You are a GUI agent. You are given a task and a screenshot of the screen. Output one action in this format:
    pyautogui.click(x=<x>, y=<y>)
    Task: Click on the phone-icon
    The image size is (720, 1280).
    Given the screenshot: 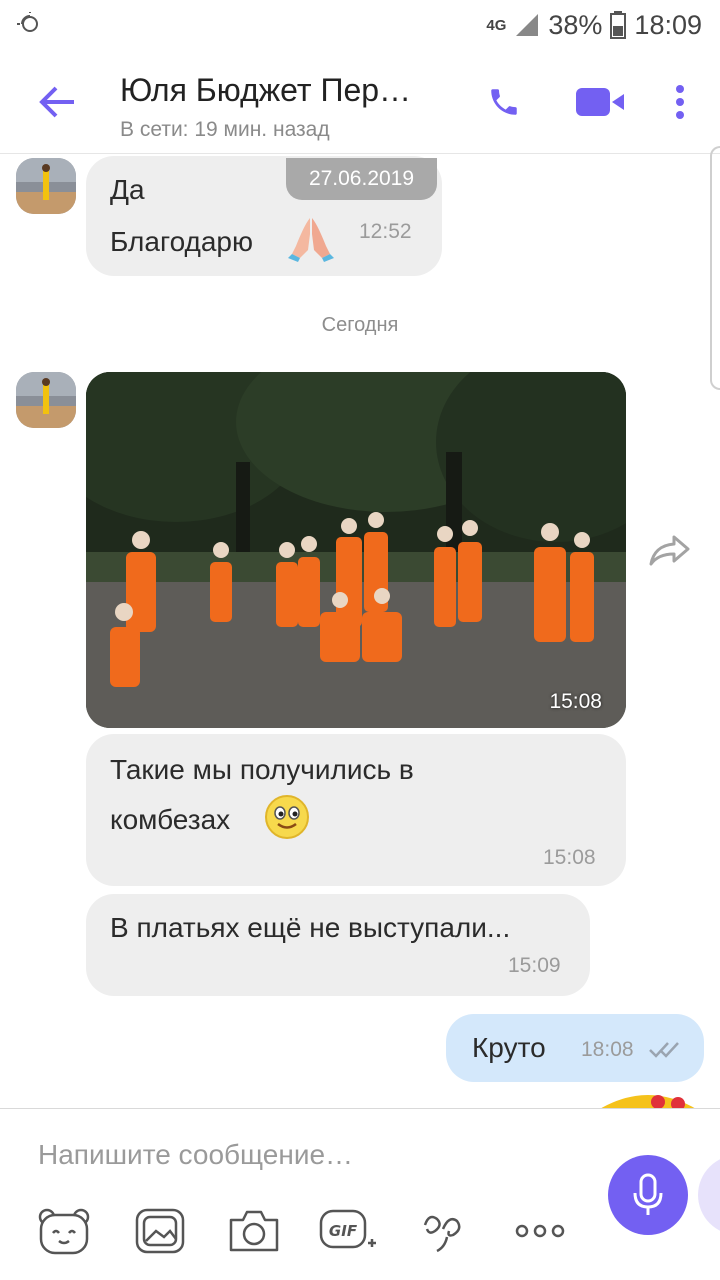 What is the action you would take?
    pyautogui.click(x=504, y=102)
    